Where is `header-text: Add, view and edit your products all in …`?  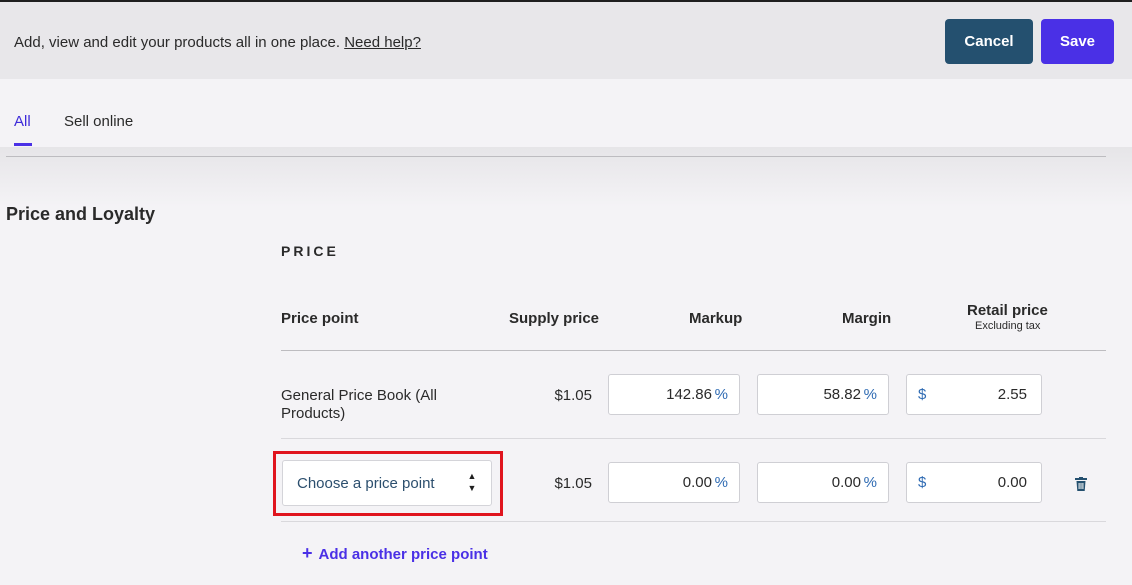 header-text: Add, view and edit your products all in … is located at coordinates (177, 42).